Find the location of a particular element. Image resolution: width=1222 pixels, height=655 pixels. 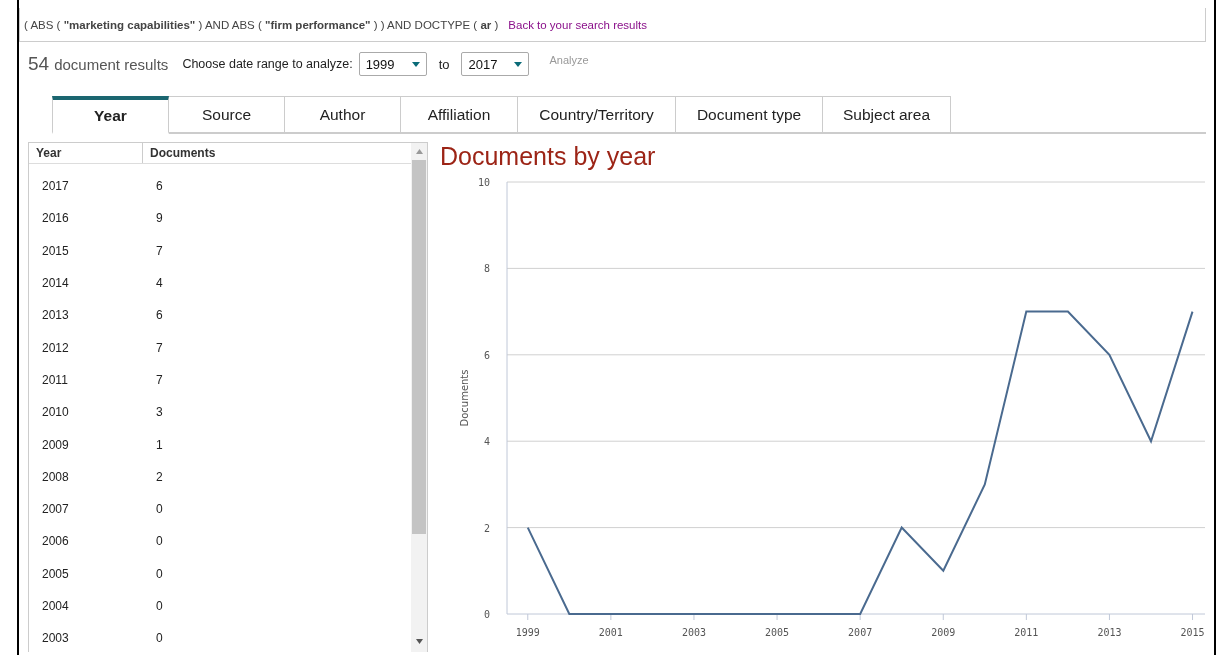

chart-title: Documents by year is located at coordinates (548, 157).